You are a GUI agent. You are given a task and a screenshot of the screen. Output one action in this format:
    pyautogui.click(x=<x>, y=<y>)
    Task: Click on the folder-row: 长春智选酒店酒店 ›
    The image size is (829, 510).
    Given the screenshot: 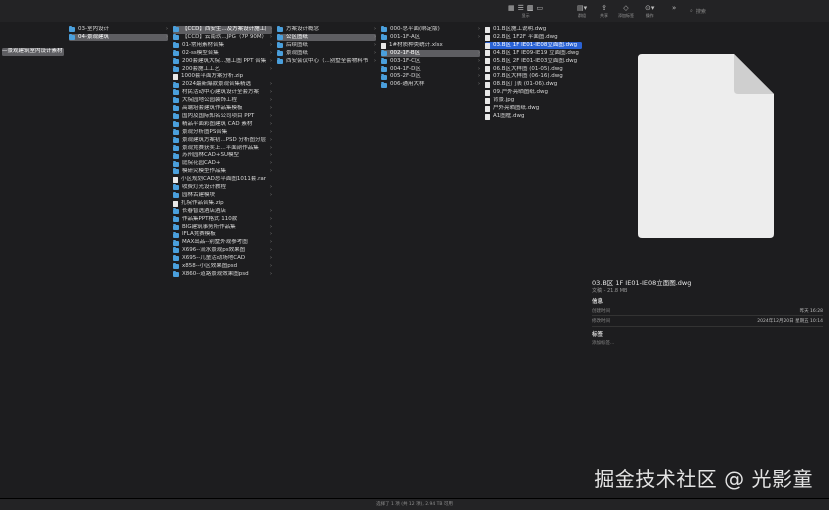 What is the action you would take?
    pyautogui.click(x=222, y=212)
    